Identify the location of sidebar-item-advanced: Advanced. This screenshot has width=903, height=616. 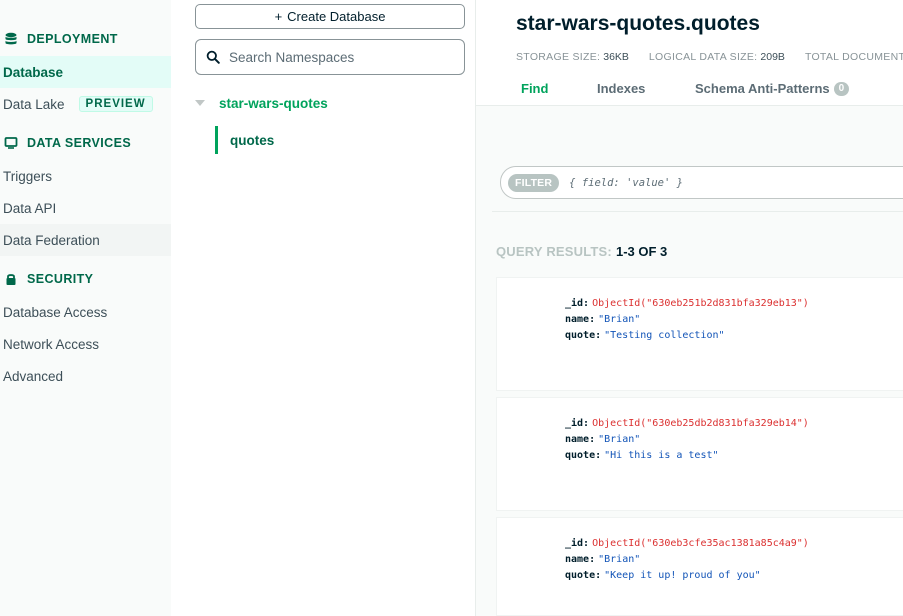
(85, 376).